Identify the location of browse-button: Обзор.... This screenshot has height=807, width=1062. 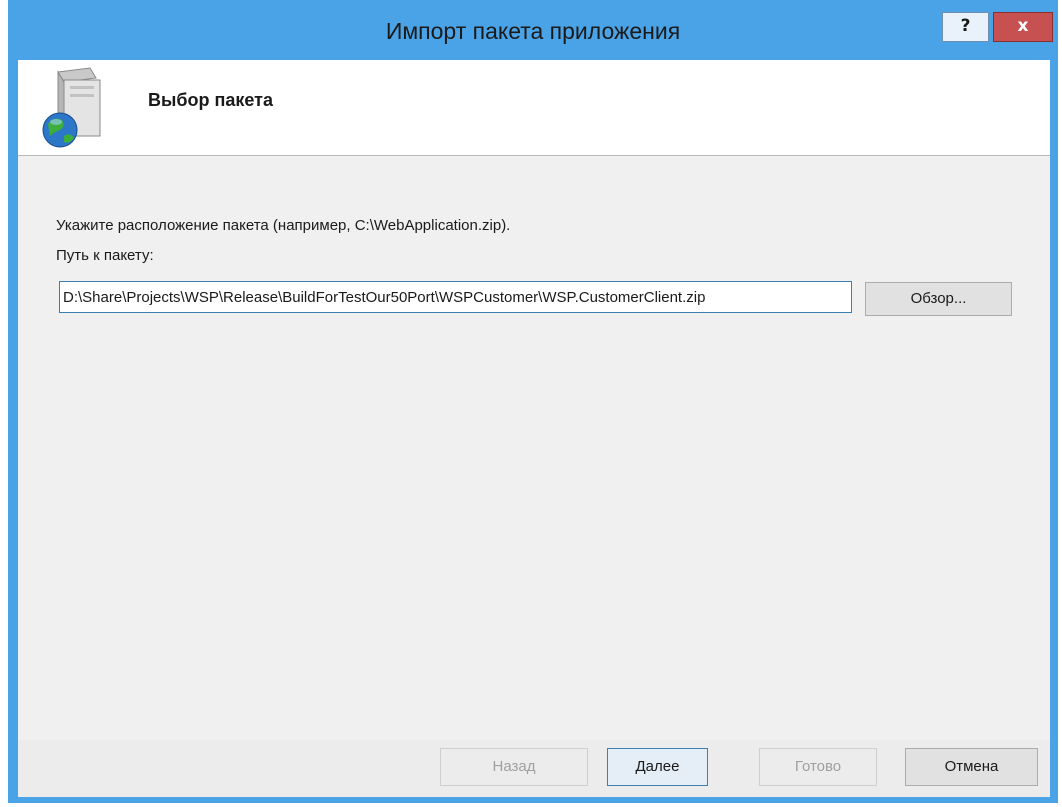
(938, 299).